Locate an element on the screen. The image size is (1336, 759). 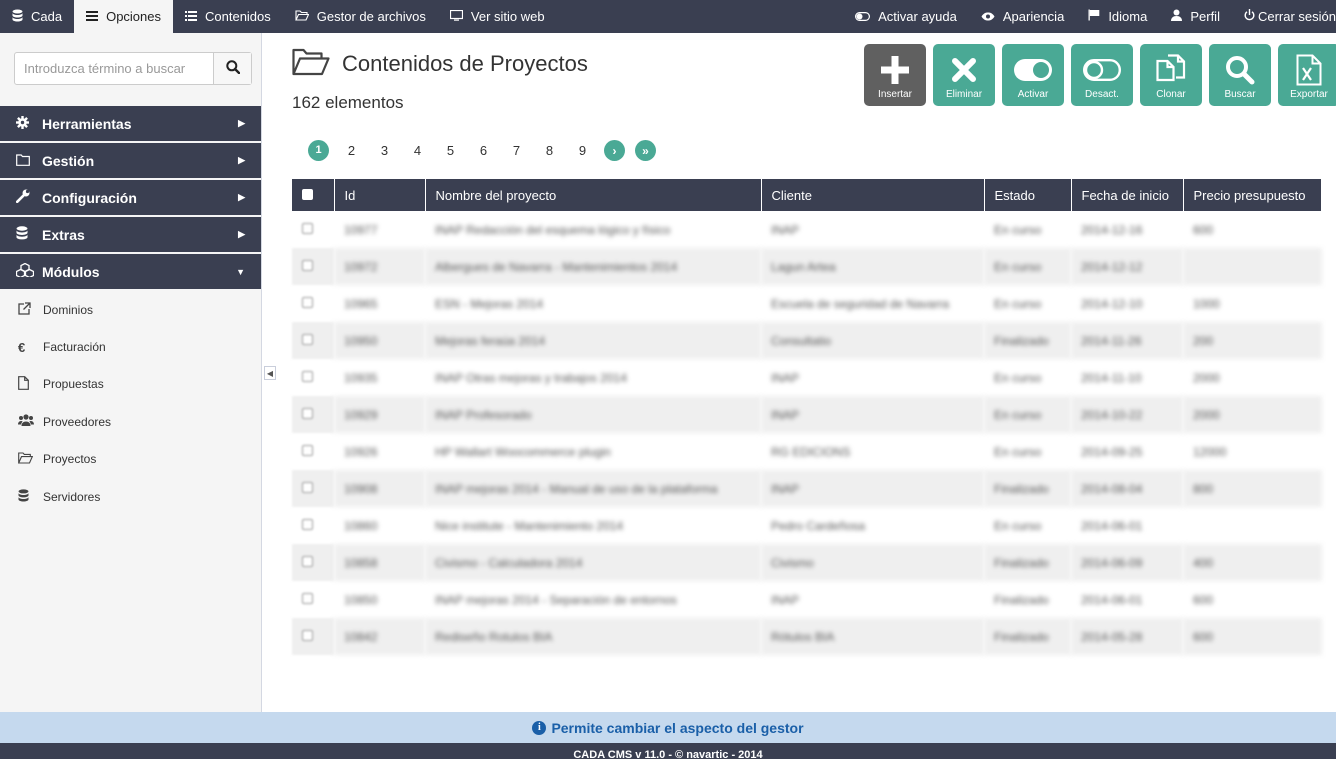
page-link: 5 is located at coordinates (450, 150).